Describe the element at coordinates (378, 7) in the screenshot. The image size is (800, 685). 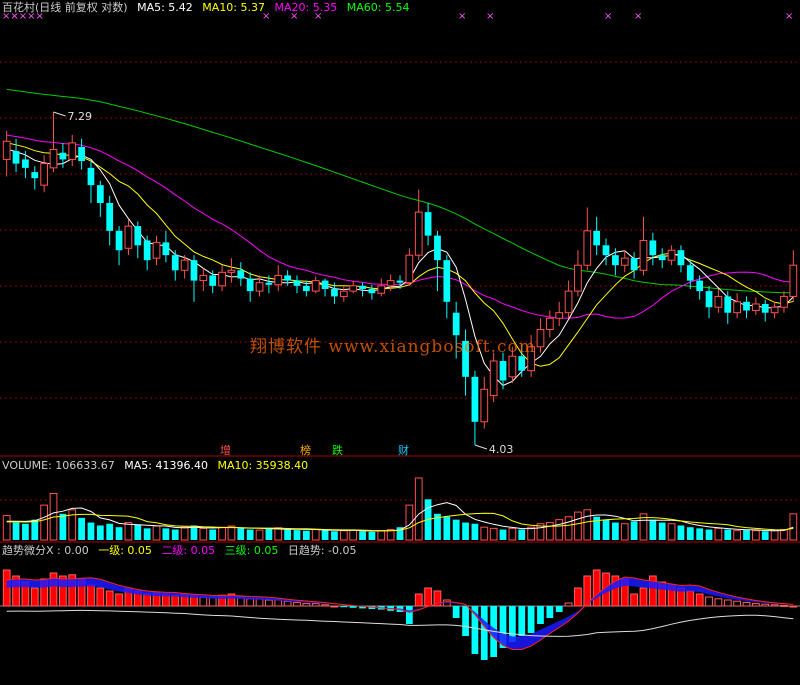
I see `ma60-readout: MA60: 5.54` at that location.